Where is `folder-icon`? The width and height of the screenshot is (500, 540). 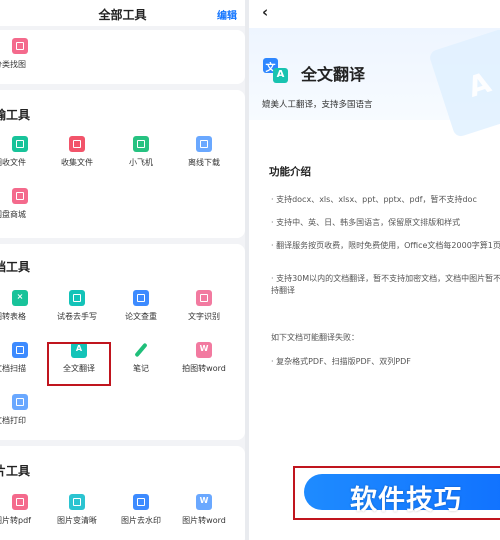
folder-icon is located at coordinates (77, 144).